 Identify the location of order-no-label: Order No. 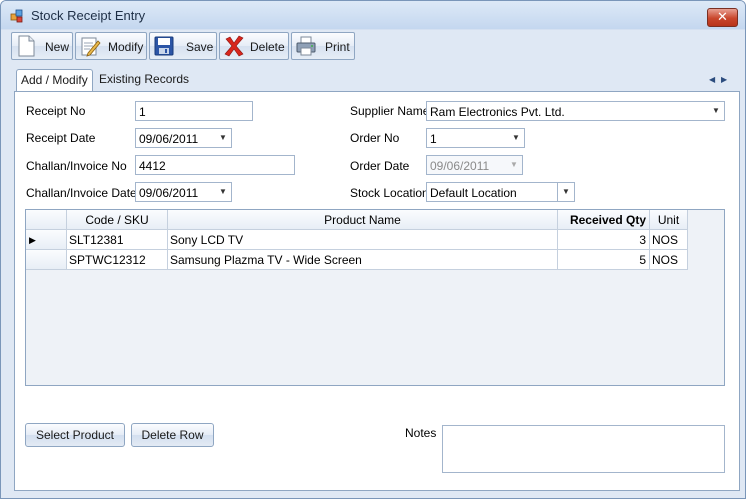
(375, 138).